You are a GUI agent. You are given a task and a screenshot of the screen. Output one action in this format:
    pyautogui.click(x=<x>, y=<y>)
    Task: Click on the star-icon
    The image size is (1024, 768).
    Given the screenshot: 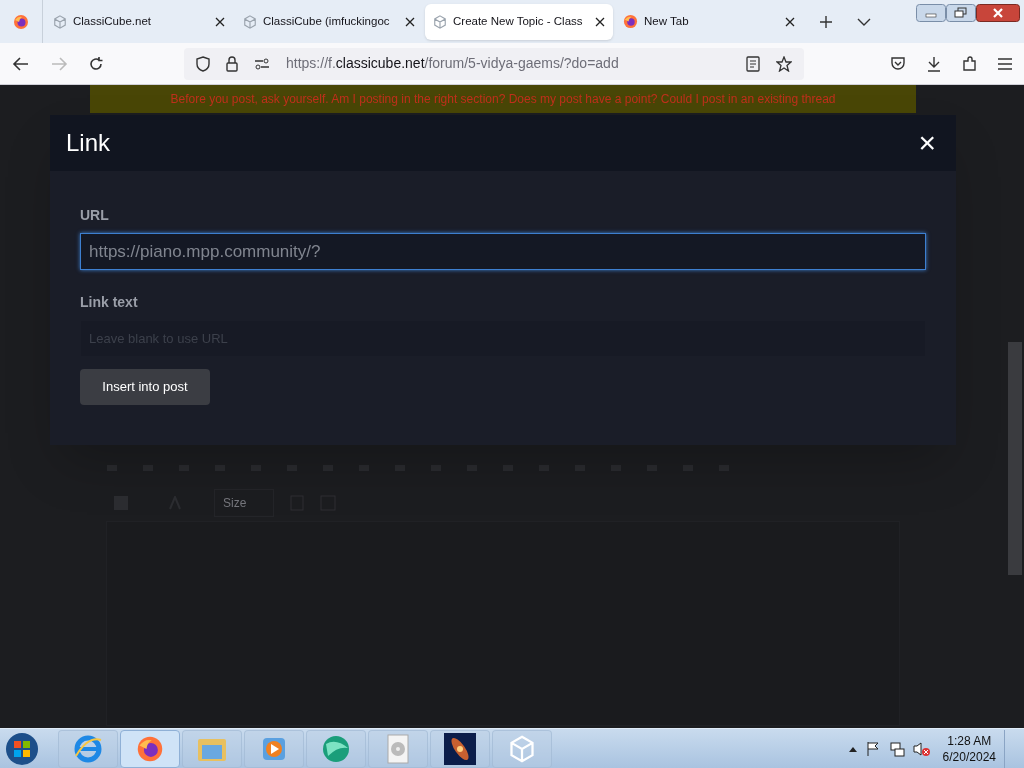 What is the action you would take?
    pyautogui.click(x=784, y=63)
    